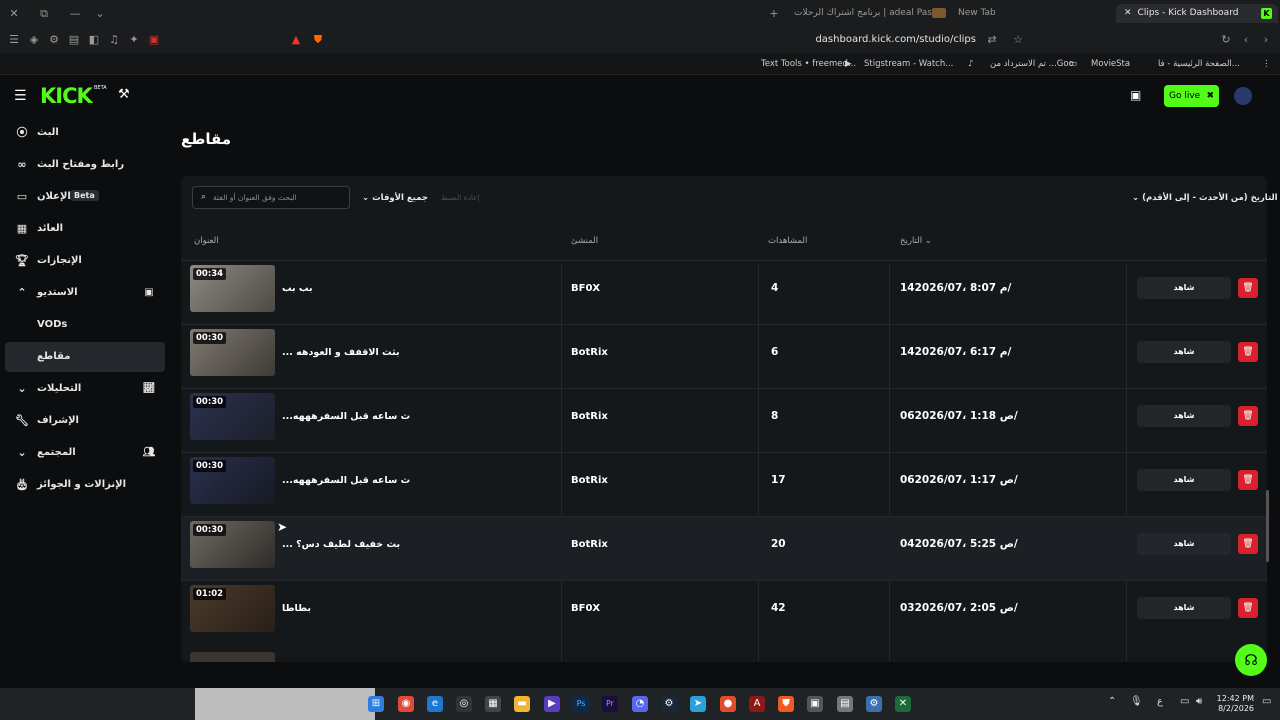  Describe the element at coordinates (297, 288) in the screenshot. I see `clip-title: بب بب` at that location.